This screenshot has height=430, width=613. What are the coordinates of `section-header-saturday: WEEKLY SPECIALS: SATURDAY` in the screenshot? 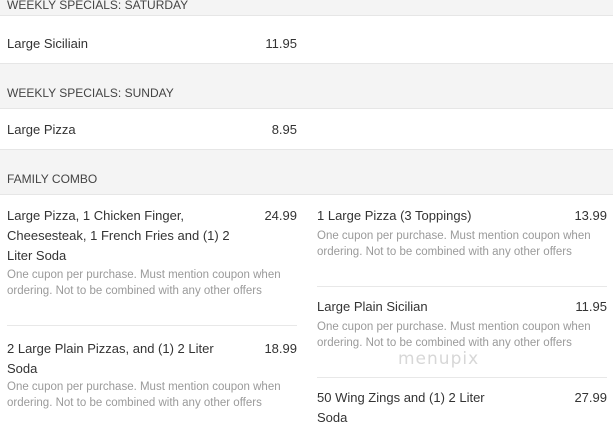 It's located at (306, 8).